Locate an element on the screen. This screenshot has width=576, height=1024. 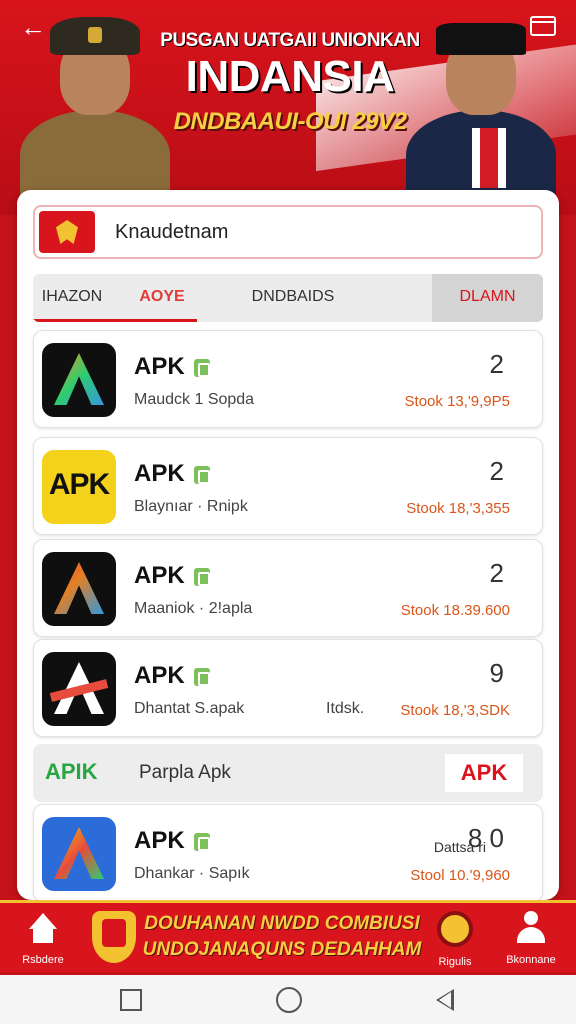
system-navigation-bar is located at coordinates (288, 999).